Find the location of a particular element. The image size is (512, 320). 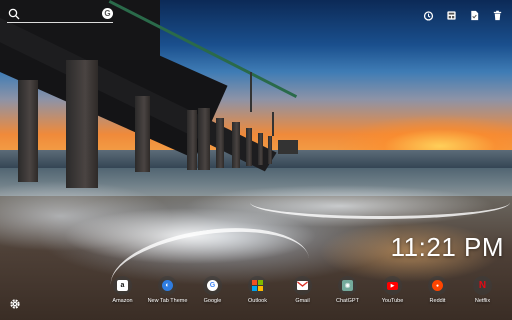

app-tile: N is located at coordinates (482, 285).